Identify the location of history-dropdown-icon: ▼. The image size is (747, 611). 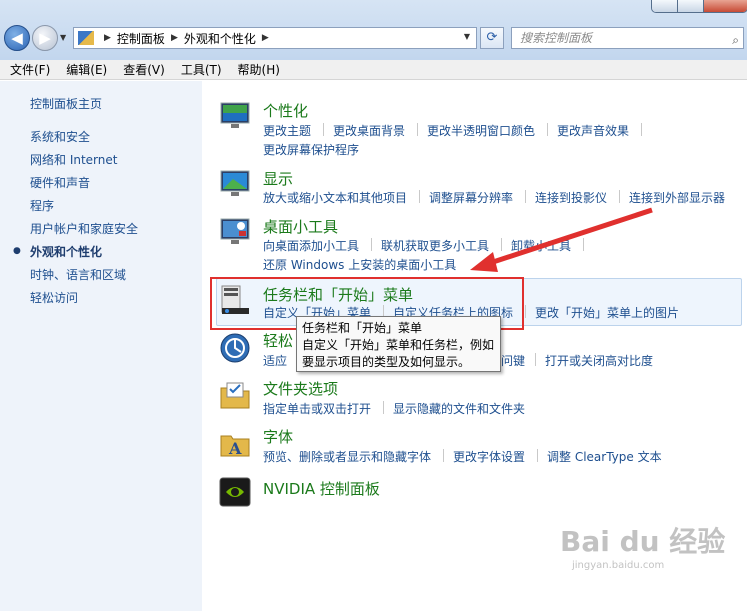
(63, 37).